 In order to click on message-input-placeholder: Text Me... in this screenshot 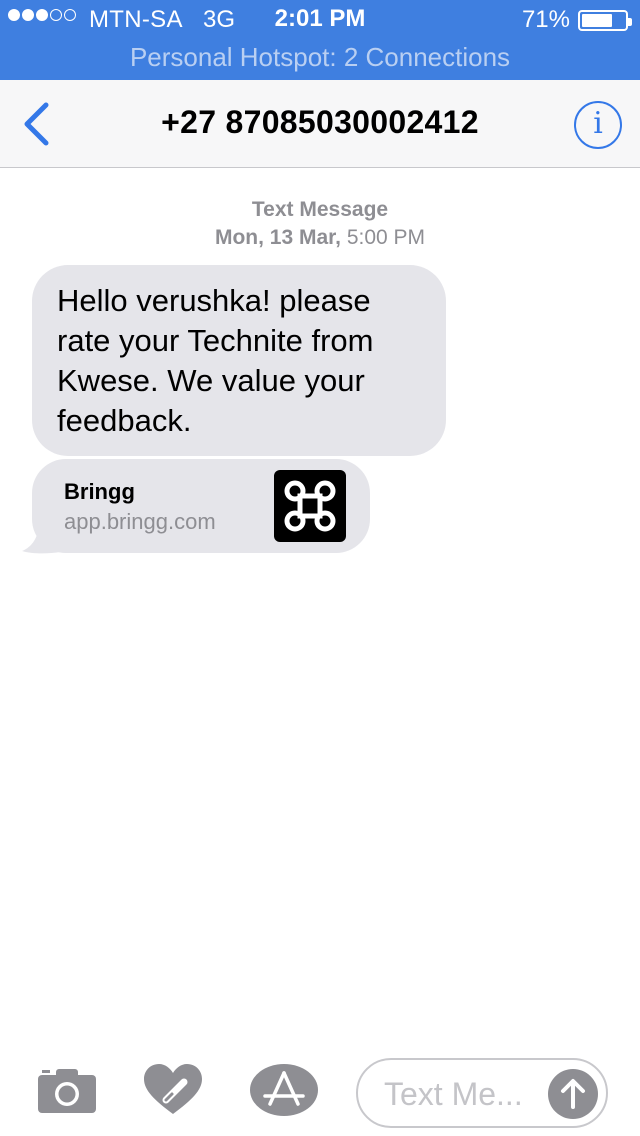, I will do `click(453, 1094)`.